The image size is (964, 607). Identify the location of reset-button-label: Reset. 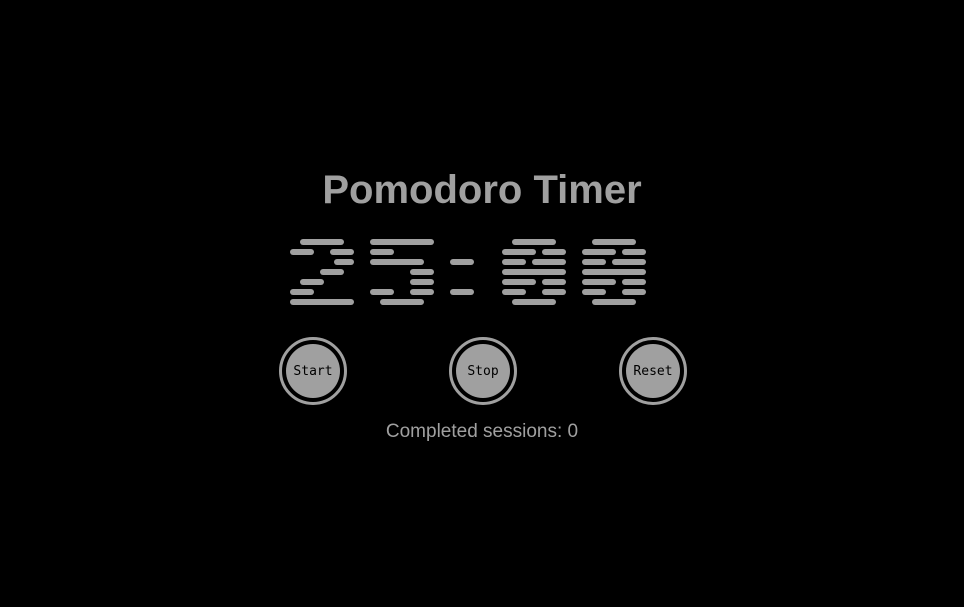
(653, 371).